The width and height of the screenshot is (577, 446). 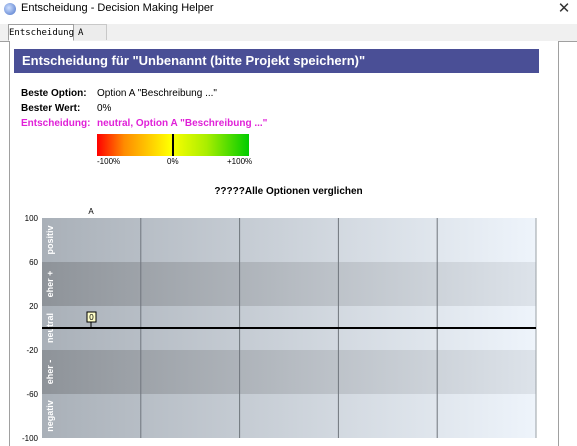 What do you see at coordinates (288, 33) in the screenshot?
I see `tab-bar: Entscheidung A` at bounding box center [288, 33].